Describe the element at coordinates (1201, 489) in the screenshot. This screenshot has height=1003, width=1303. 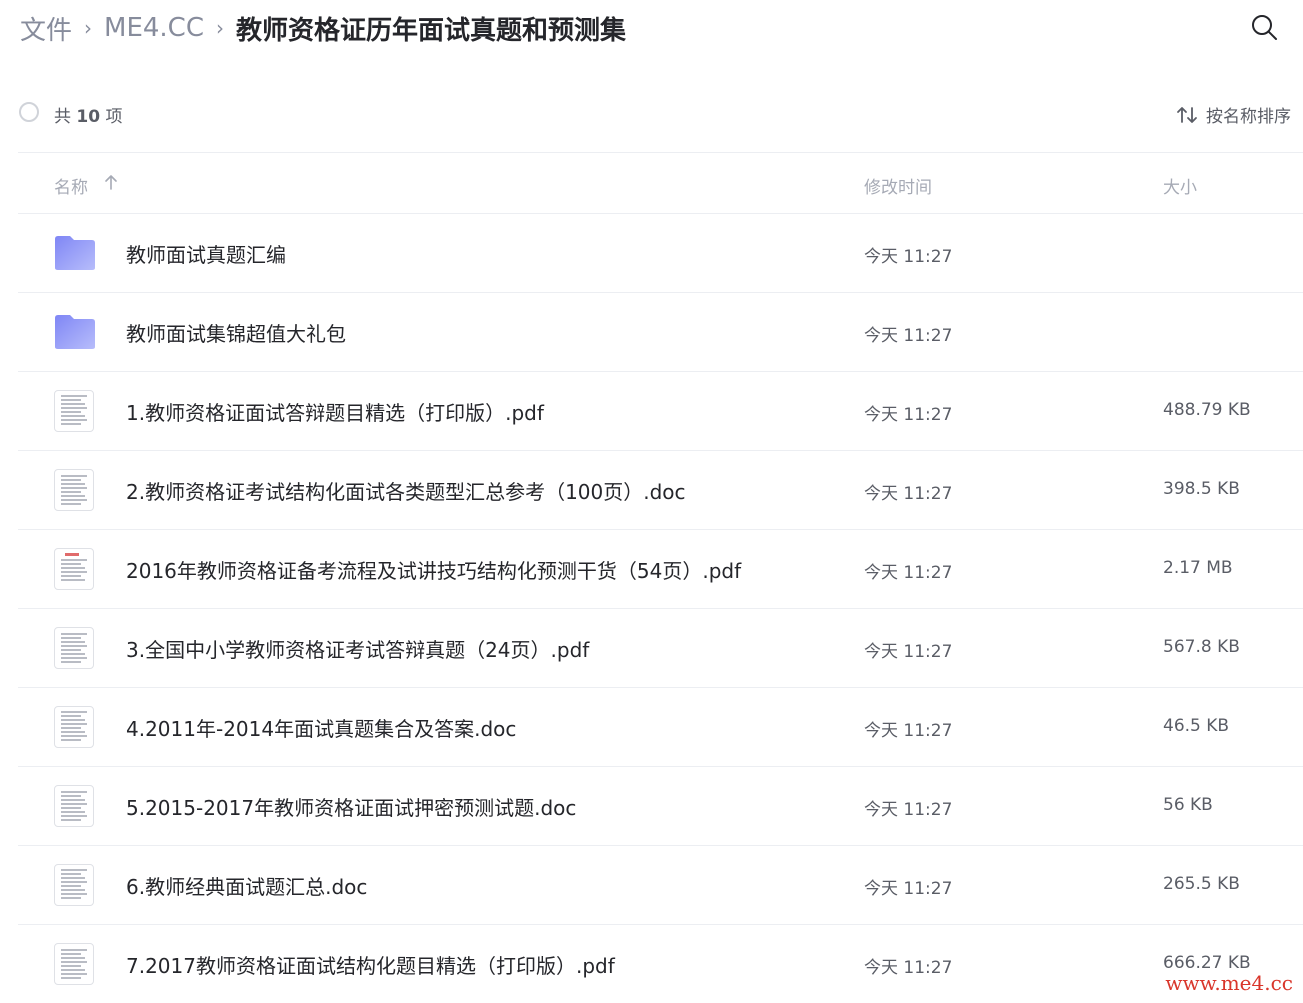
I see `file-size: 398.5 KB` at that location.